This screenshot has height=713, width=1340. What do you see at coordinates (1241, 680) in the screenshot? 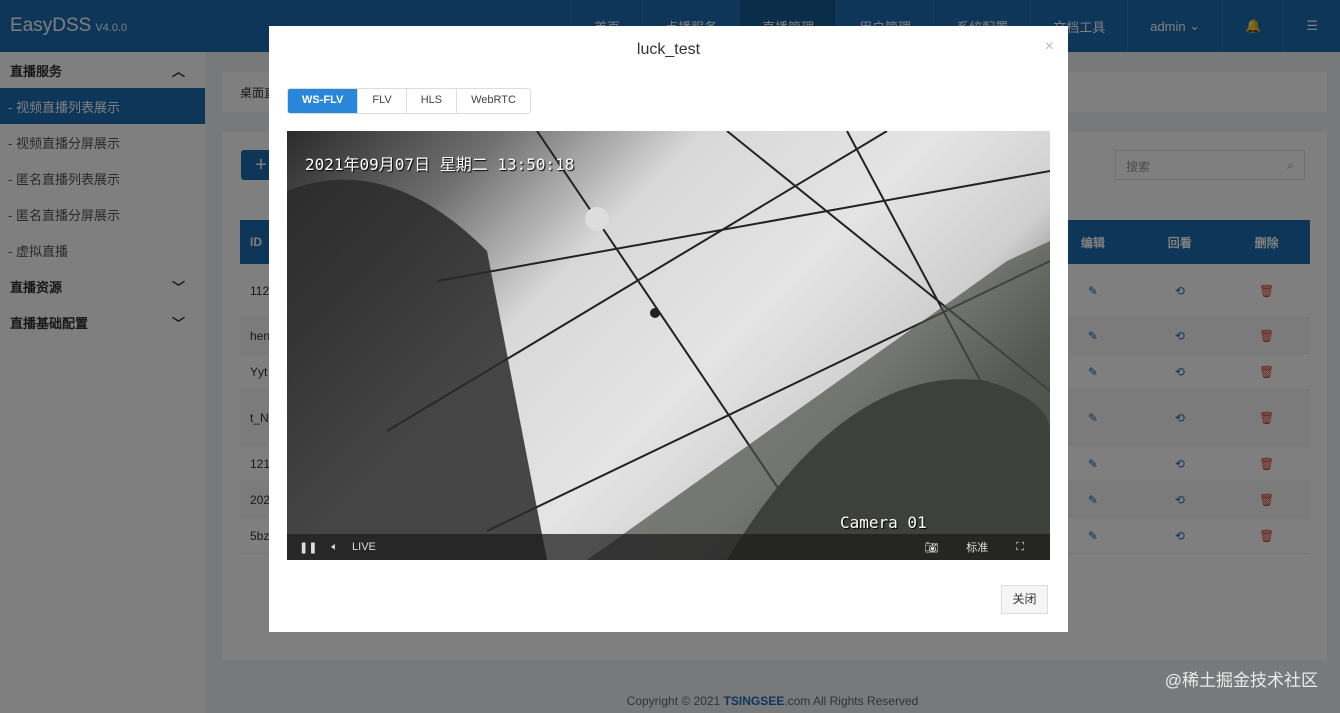
I see `watermark: @稀土掘金技术社区` at bounding box center [1241, 680].